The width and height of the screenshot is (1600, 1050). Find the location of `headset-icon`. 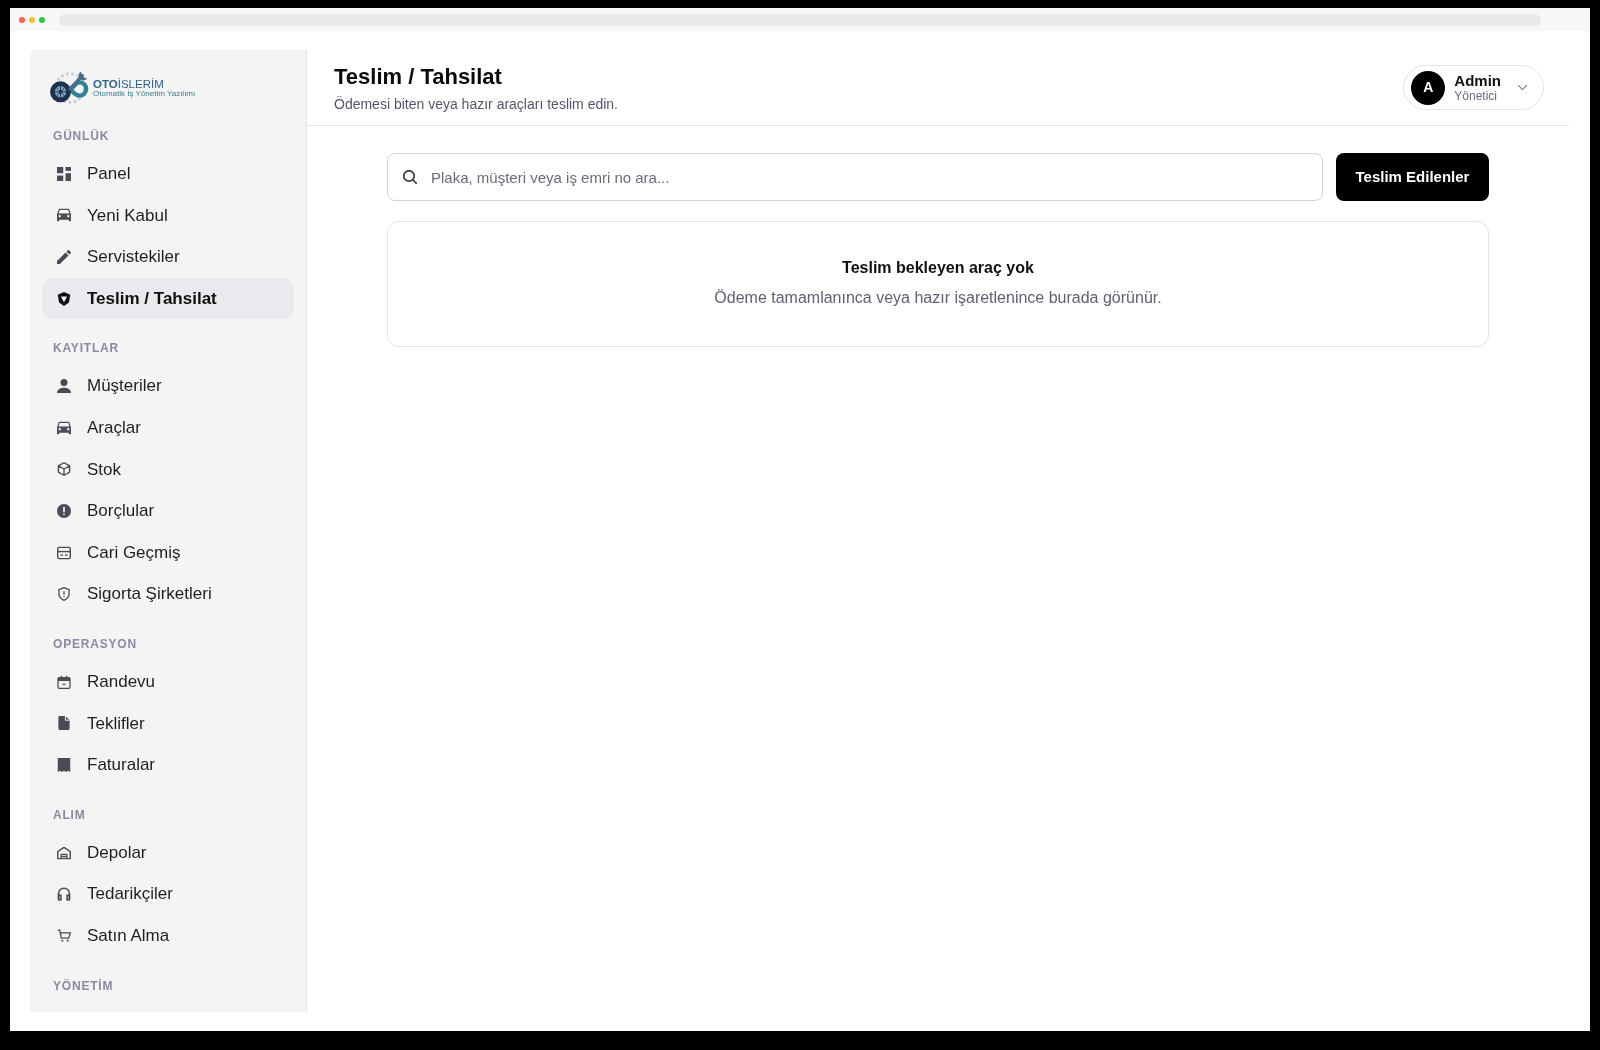

headset-icon is located at coordinates (64, 894).